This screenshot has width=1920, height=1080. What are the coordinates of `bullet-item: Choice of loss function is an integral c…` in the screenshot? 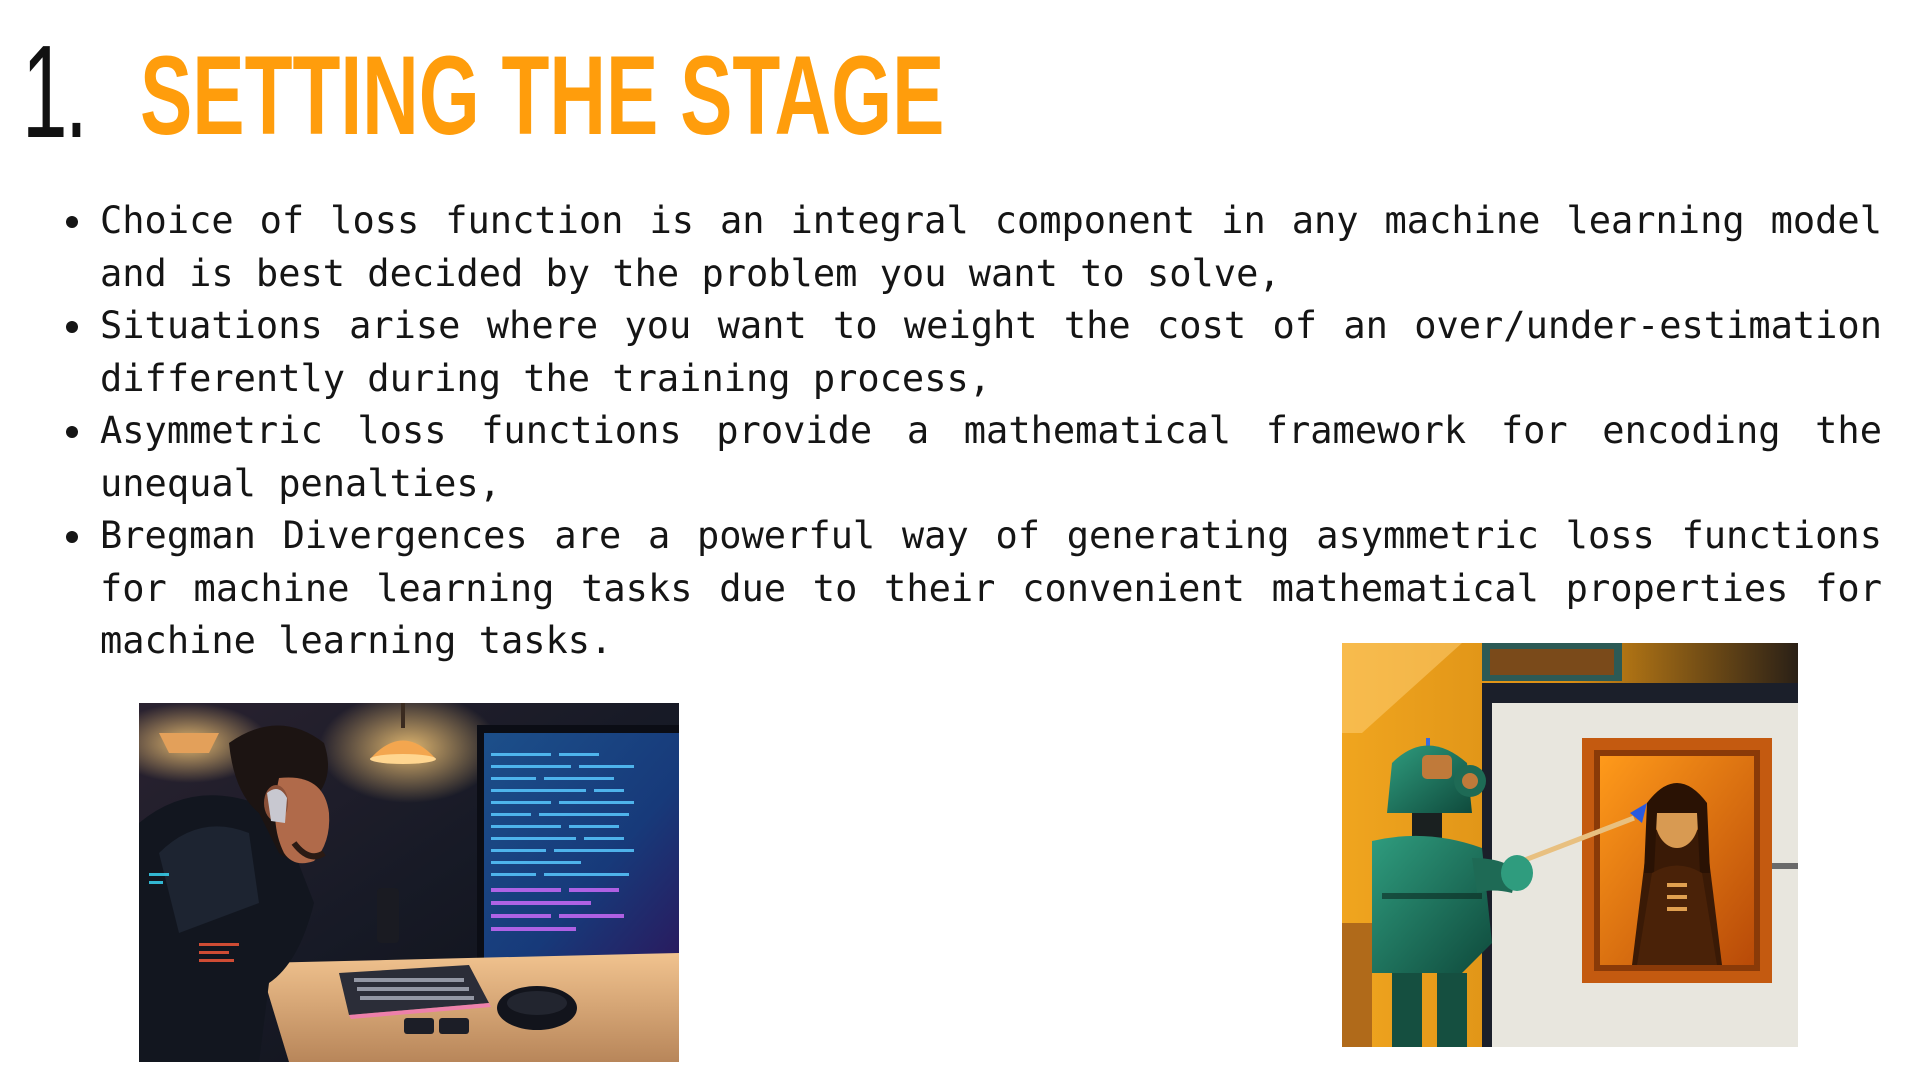 It's located at (972, 247).